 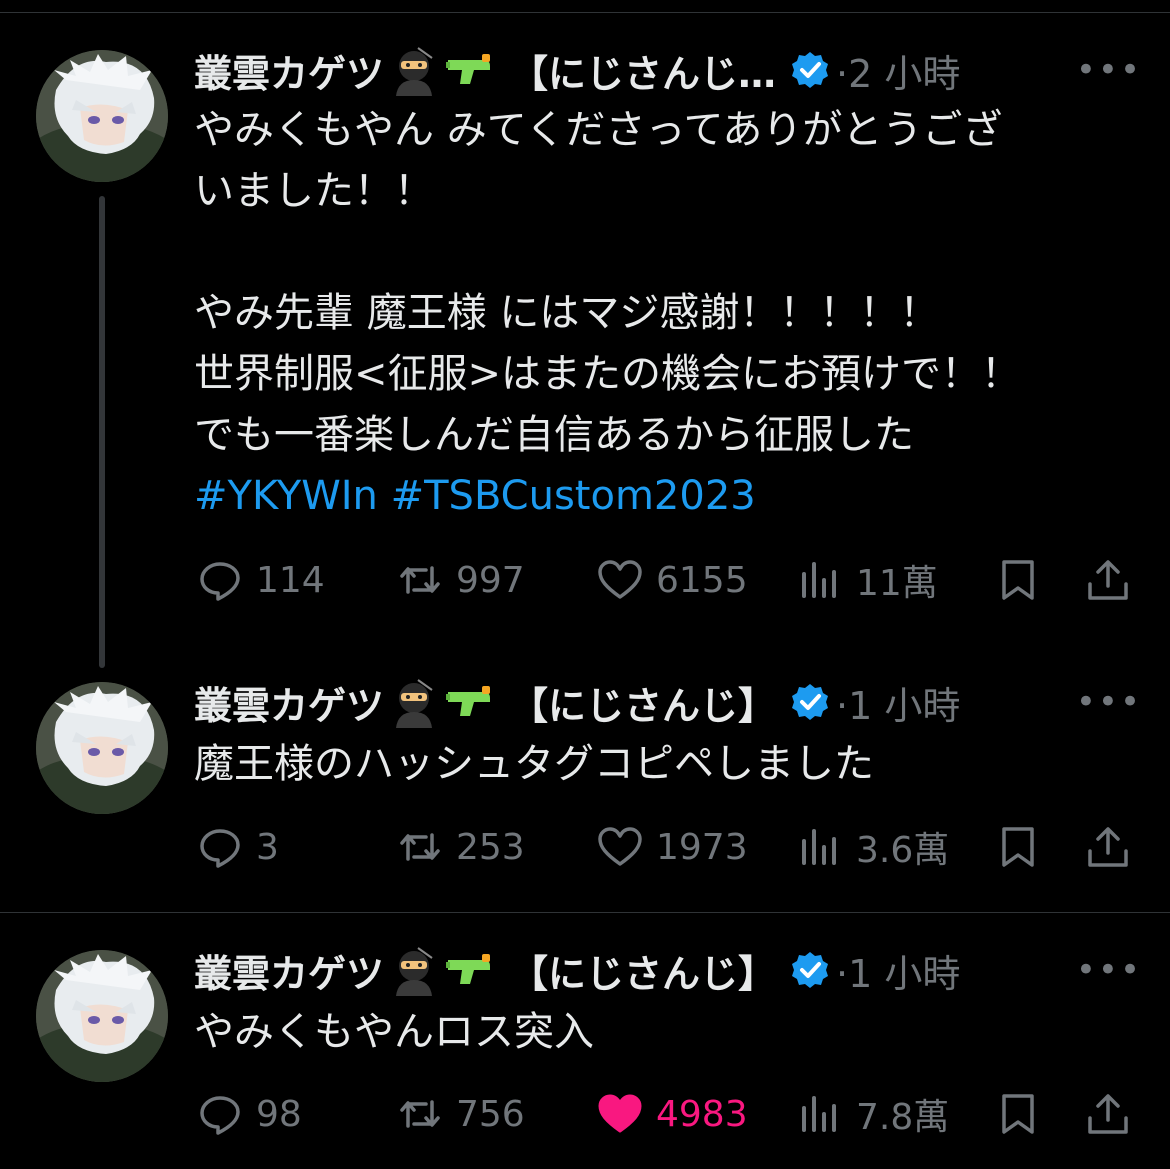 What do you see at coordinates (702, 580) in the screenshot?
I see `like-count: 6155` at bounding box center [702, 580].